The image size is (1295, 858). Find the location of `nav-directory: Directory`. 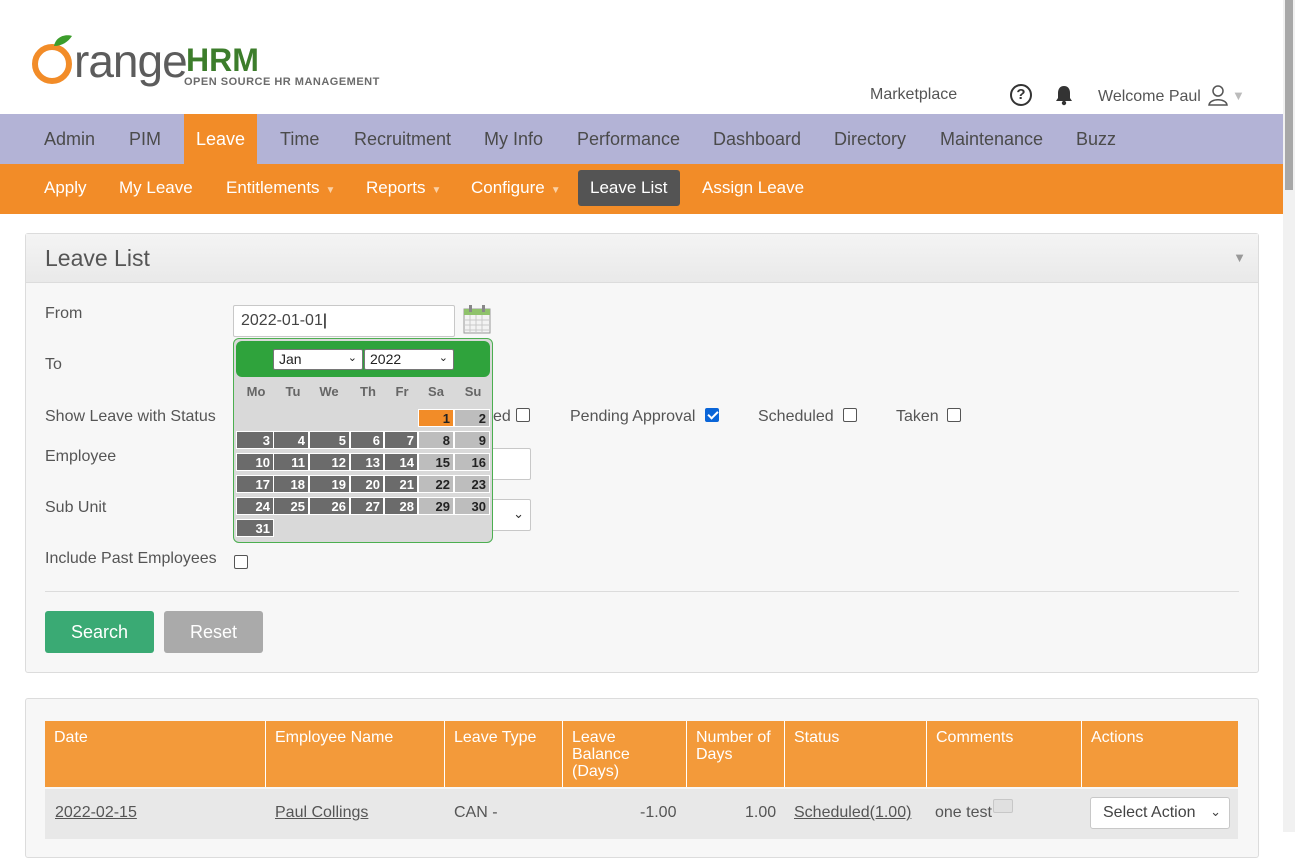

nav-directory: Directory is located at coordinates (870, 139).